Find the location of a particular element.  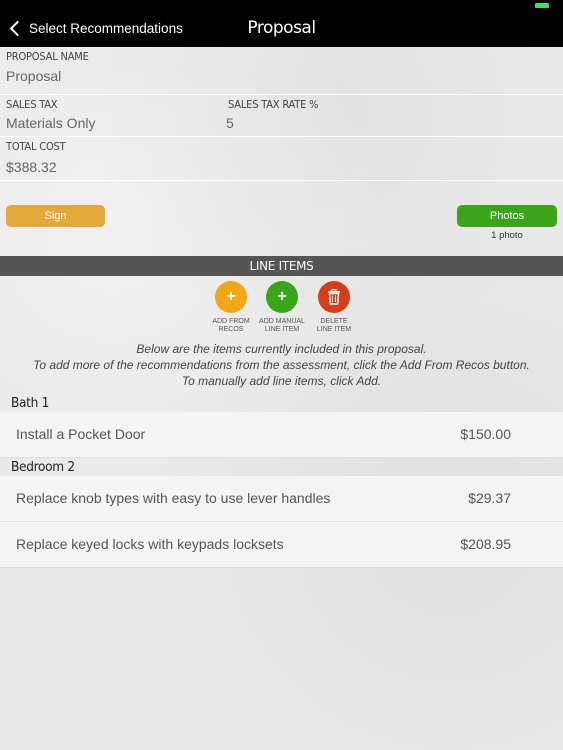

delete-line-item-button: DELETE LINE ITEM is located at coordinates (334, 307).